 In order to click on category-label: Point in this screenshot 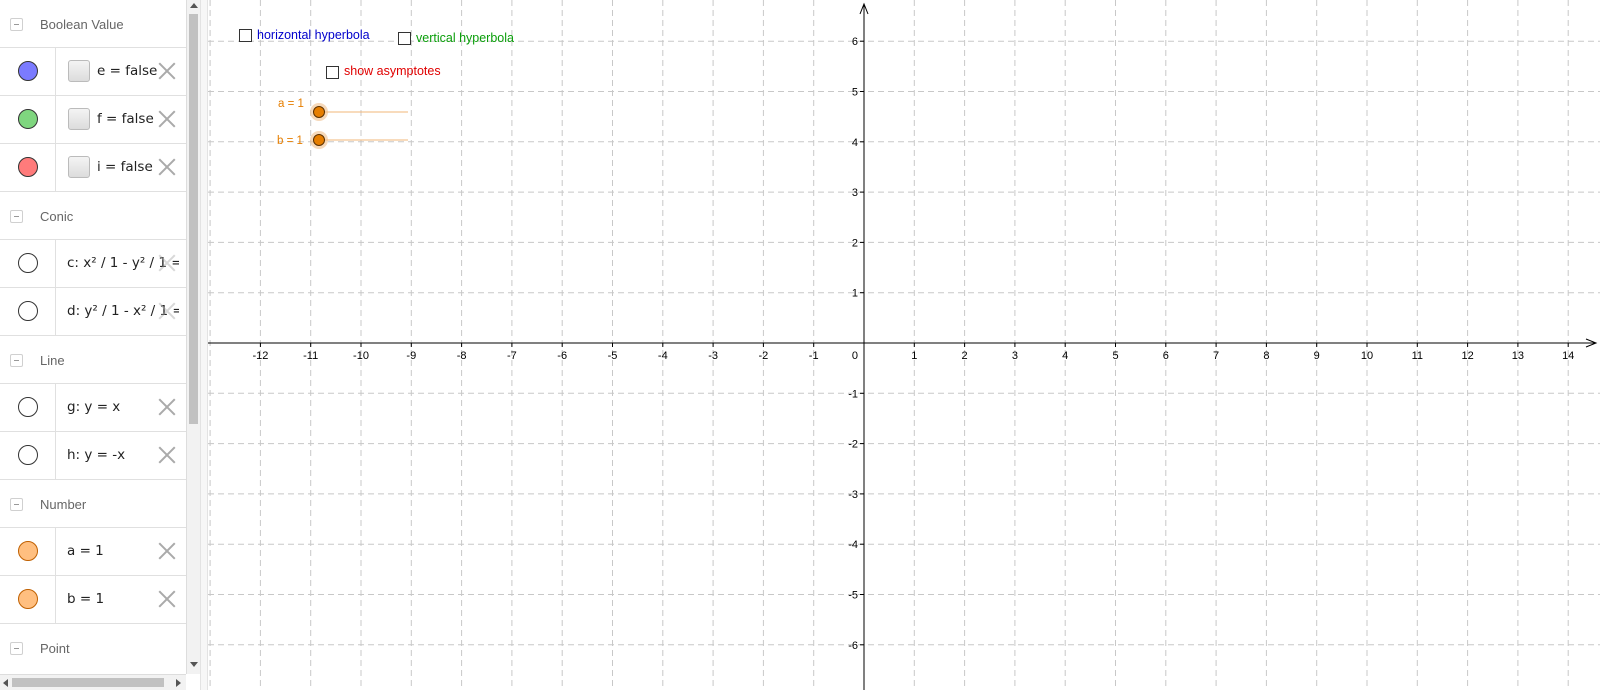, I will do `click(55, 648)`.